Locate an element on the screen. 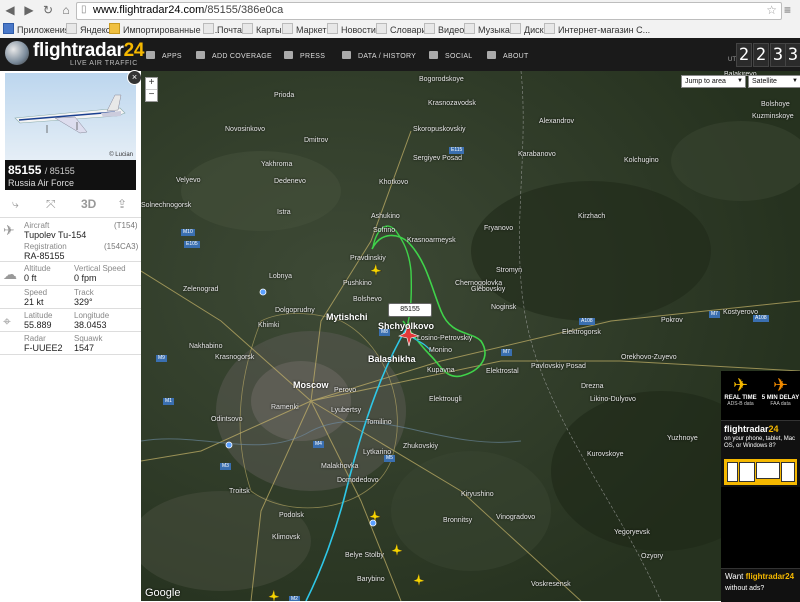 This screenshot has width=800, height=602. google-attribution: Google is located at coordinates (163, 593).